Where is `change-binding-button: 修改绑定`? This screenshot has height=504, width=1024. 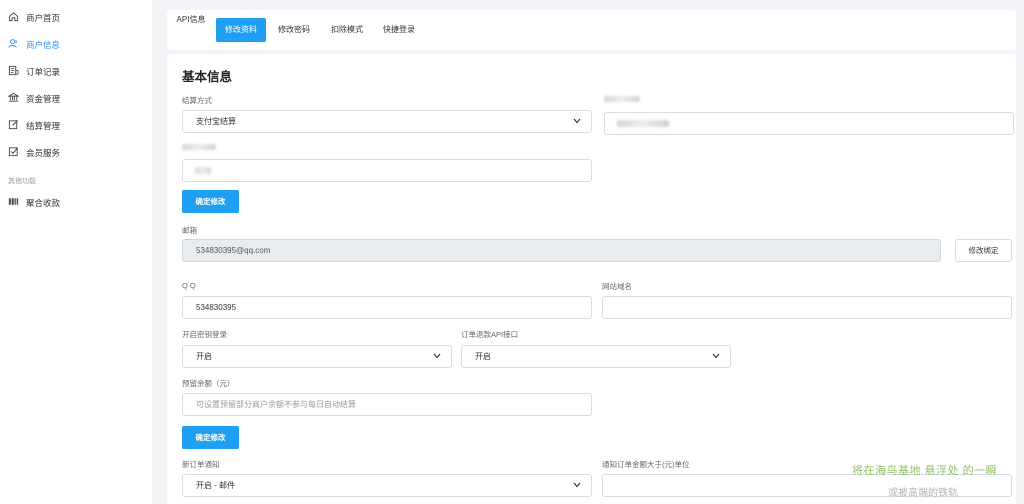 change-binding-button: 修改绑定 is located at coordinates (983, 250).